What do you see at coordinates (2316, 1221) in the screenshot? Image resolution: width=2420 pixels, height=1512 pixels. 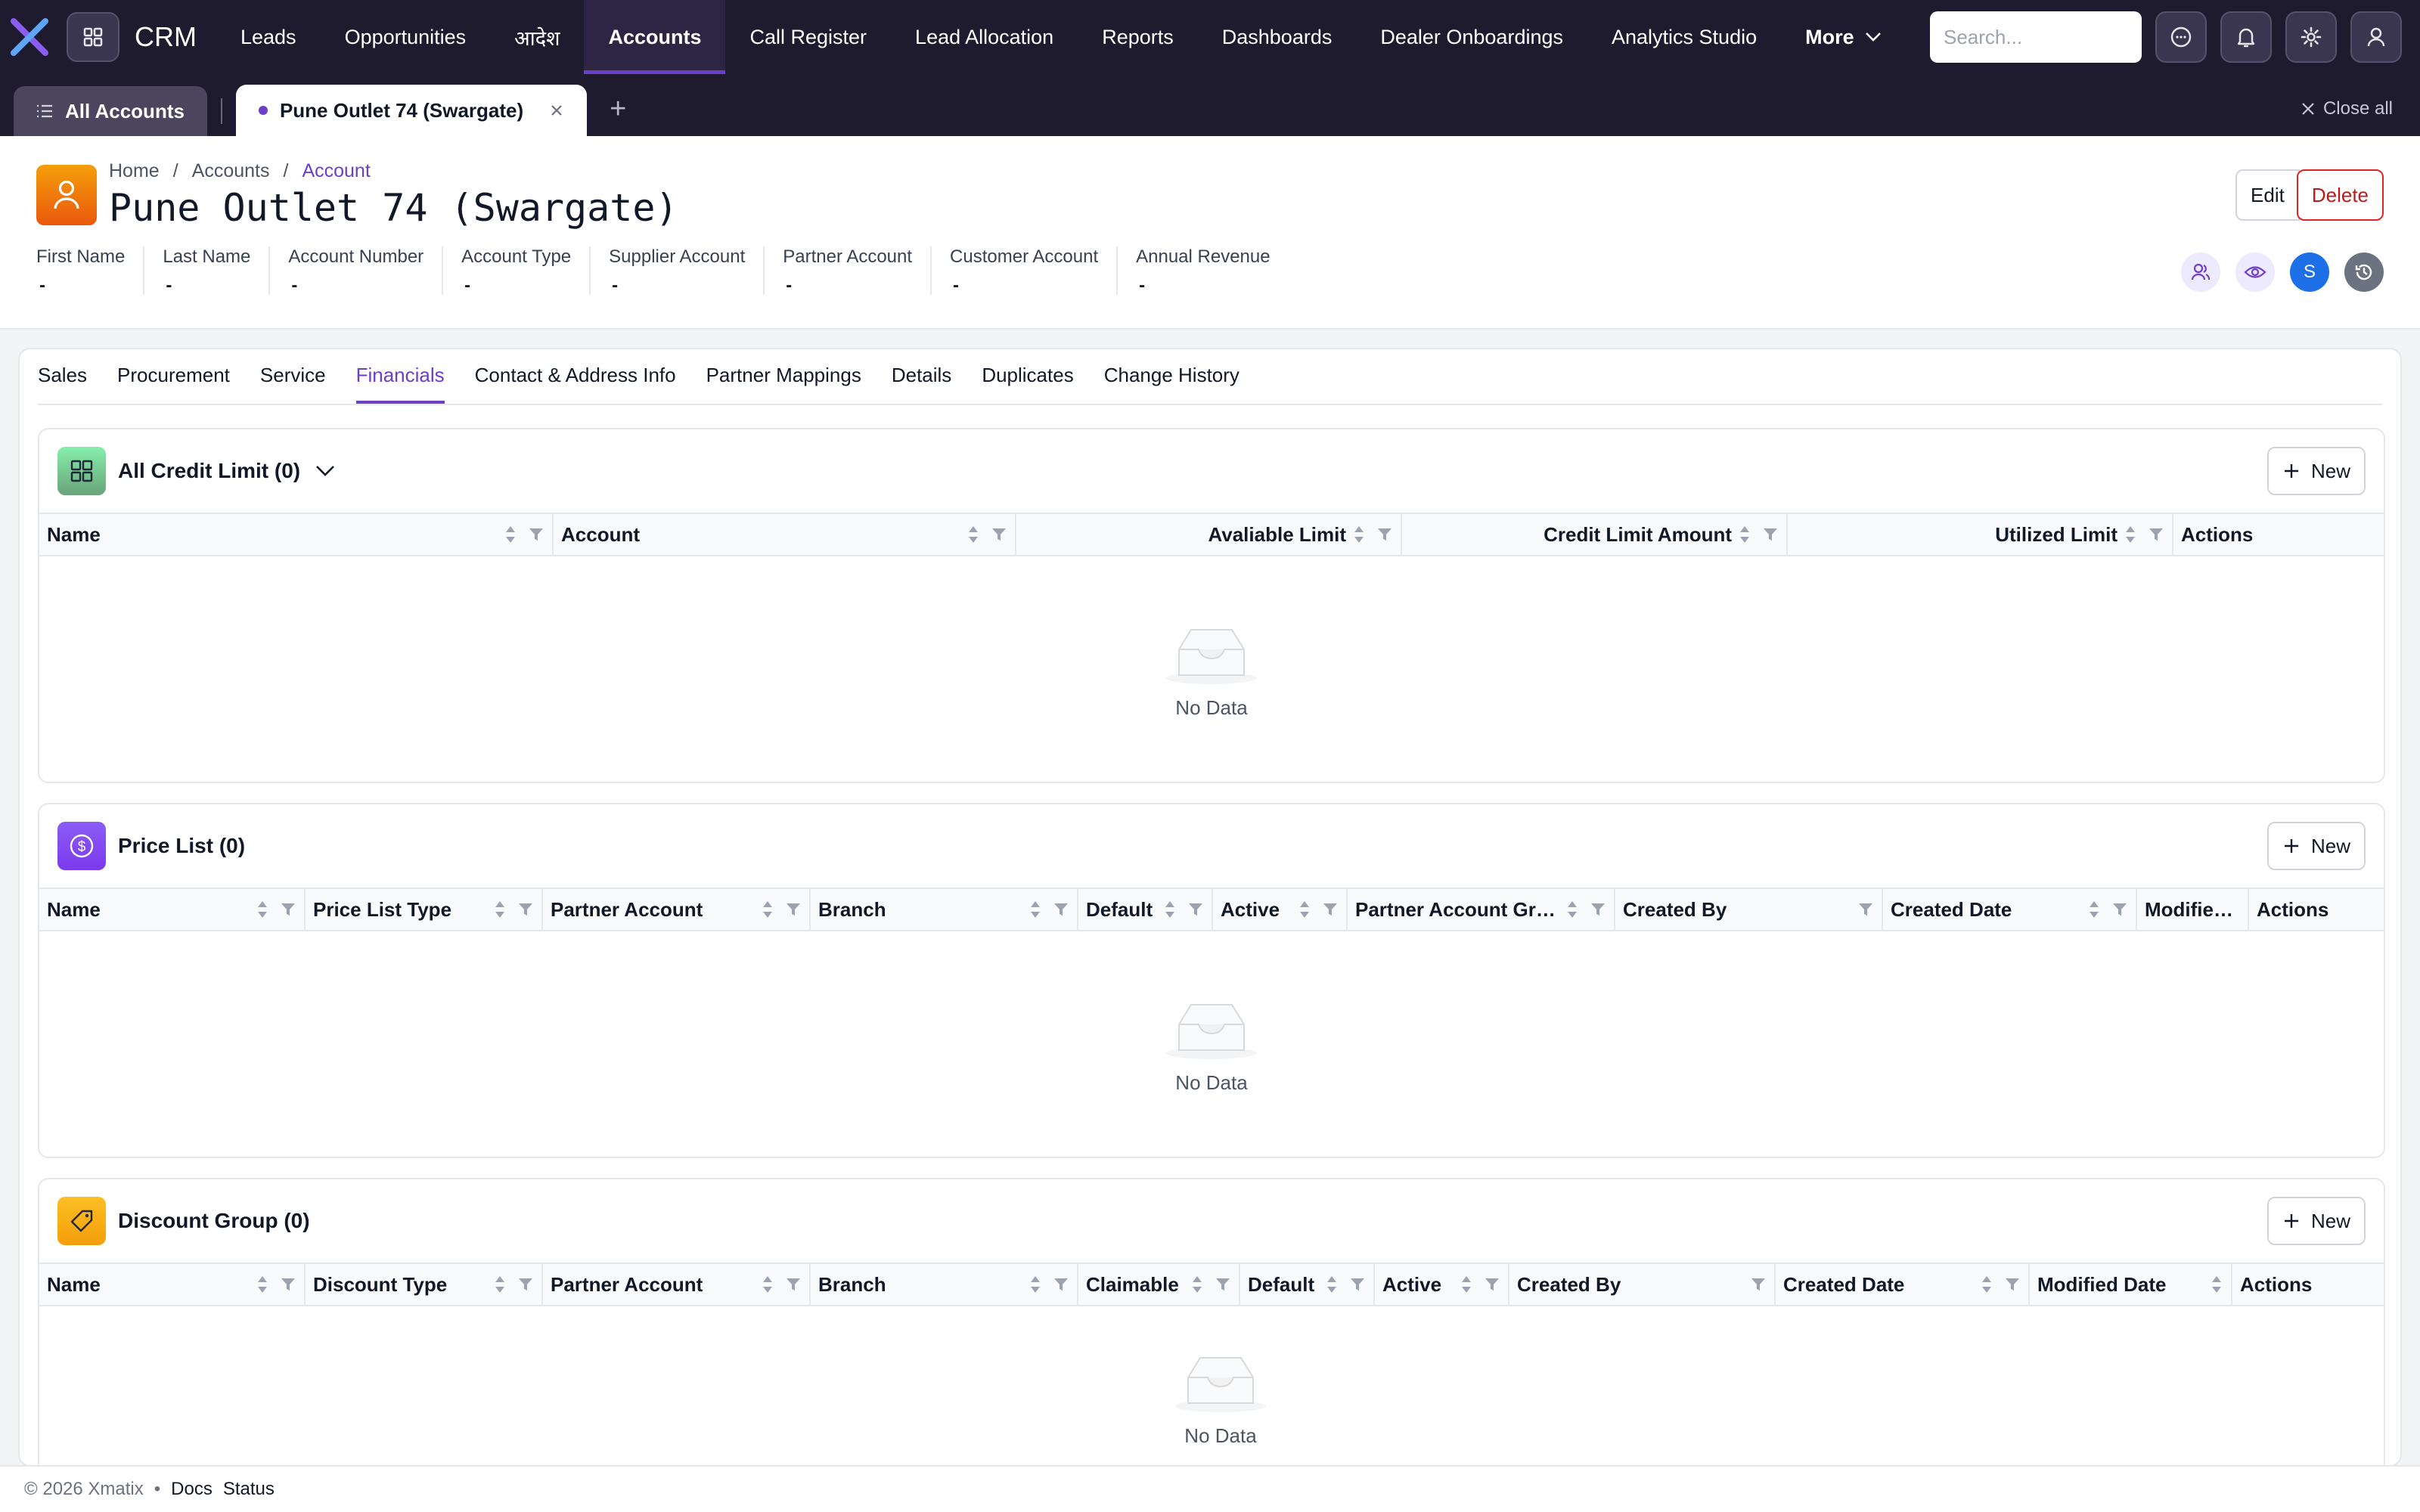 I see `new-discount-group-button: New` at bounding box center [2316, 1221].